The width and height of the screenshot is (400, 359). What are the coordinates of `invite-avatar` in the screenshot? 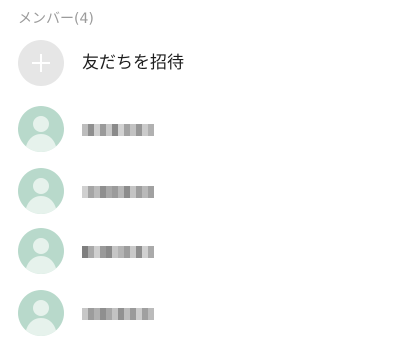 It's located at (41, 63).